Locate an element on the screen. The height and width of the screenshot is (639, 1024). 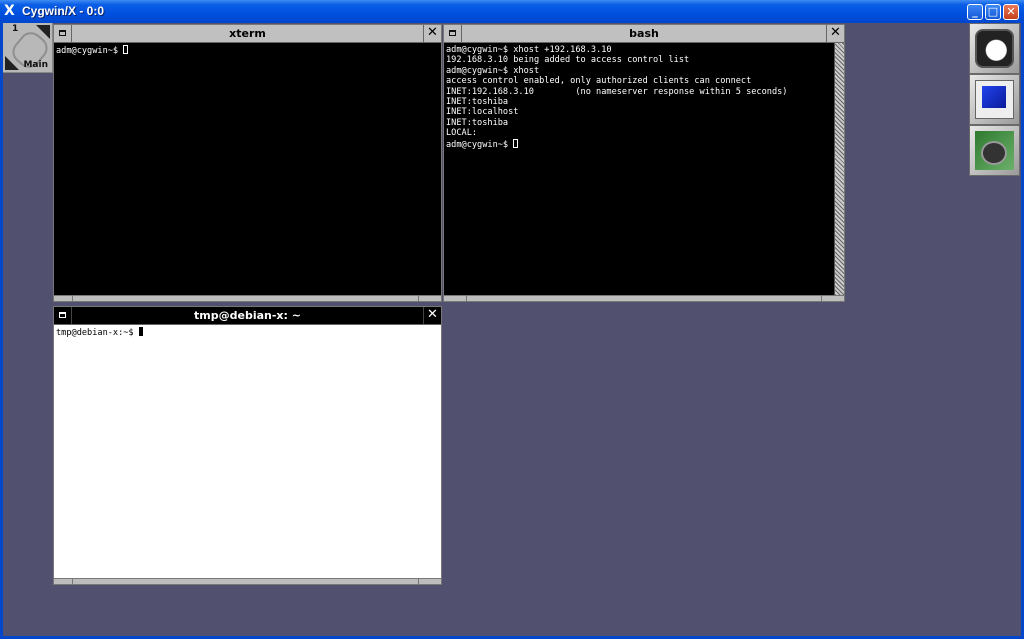
debian-close-button: ✕ is located at coordinates (432, 315).